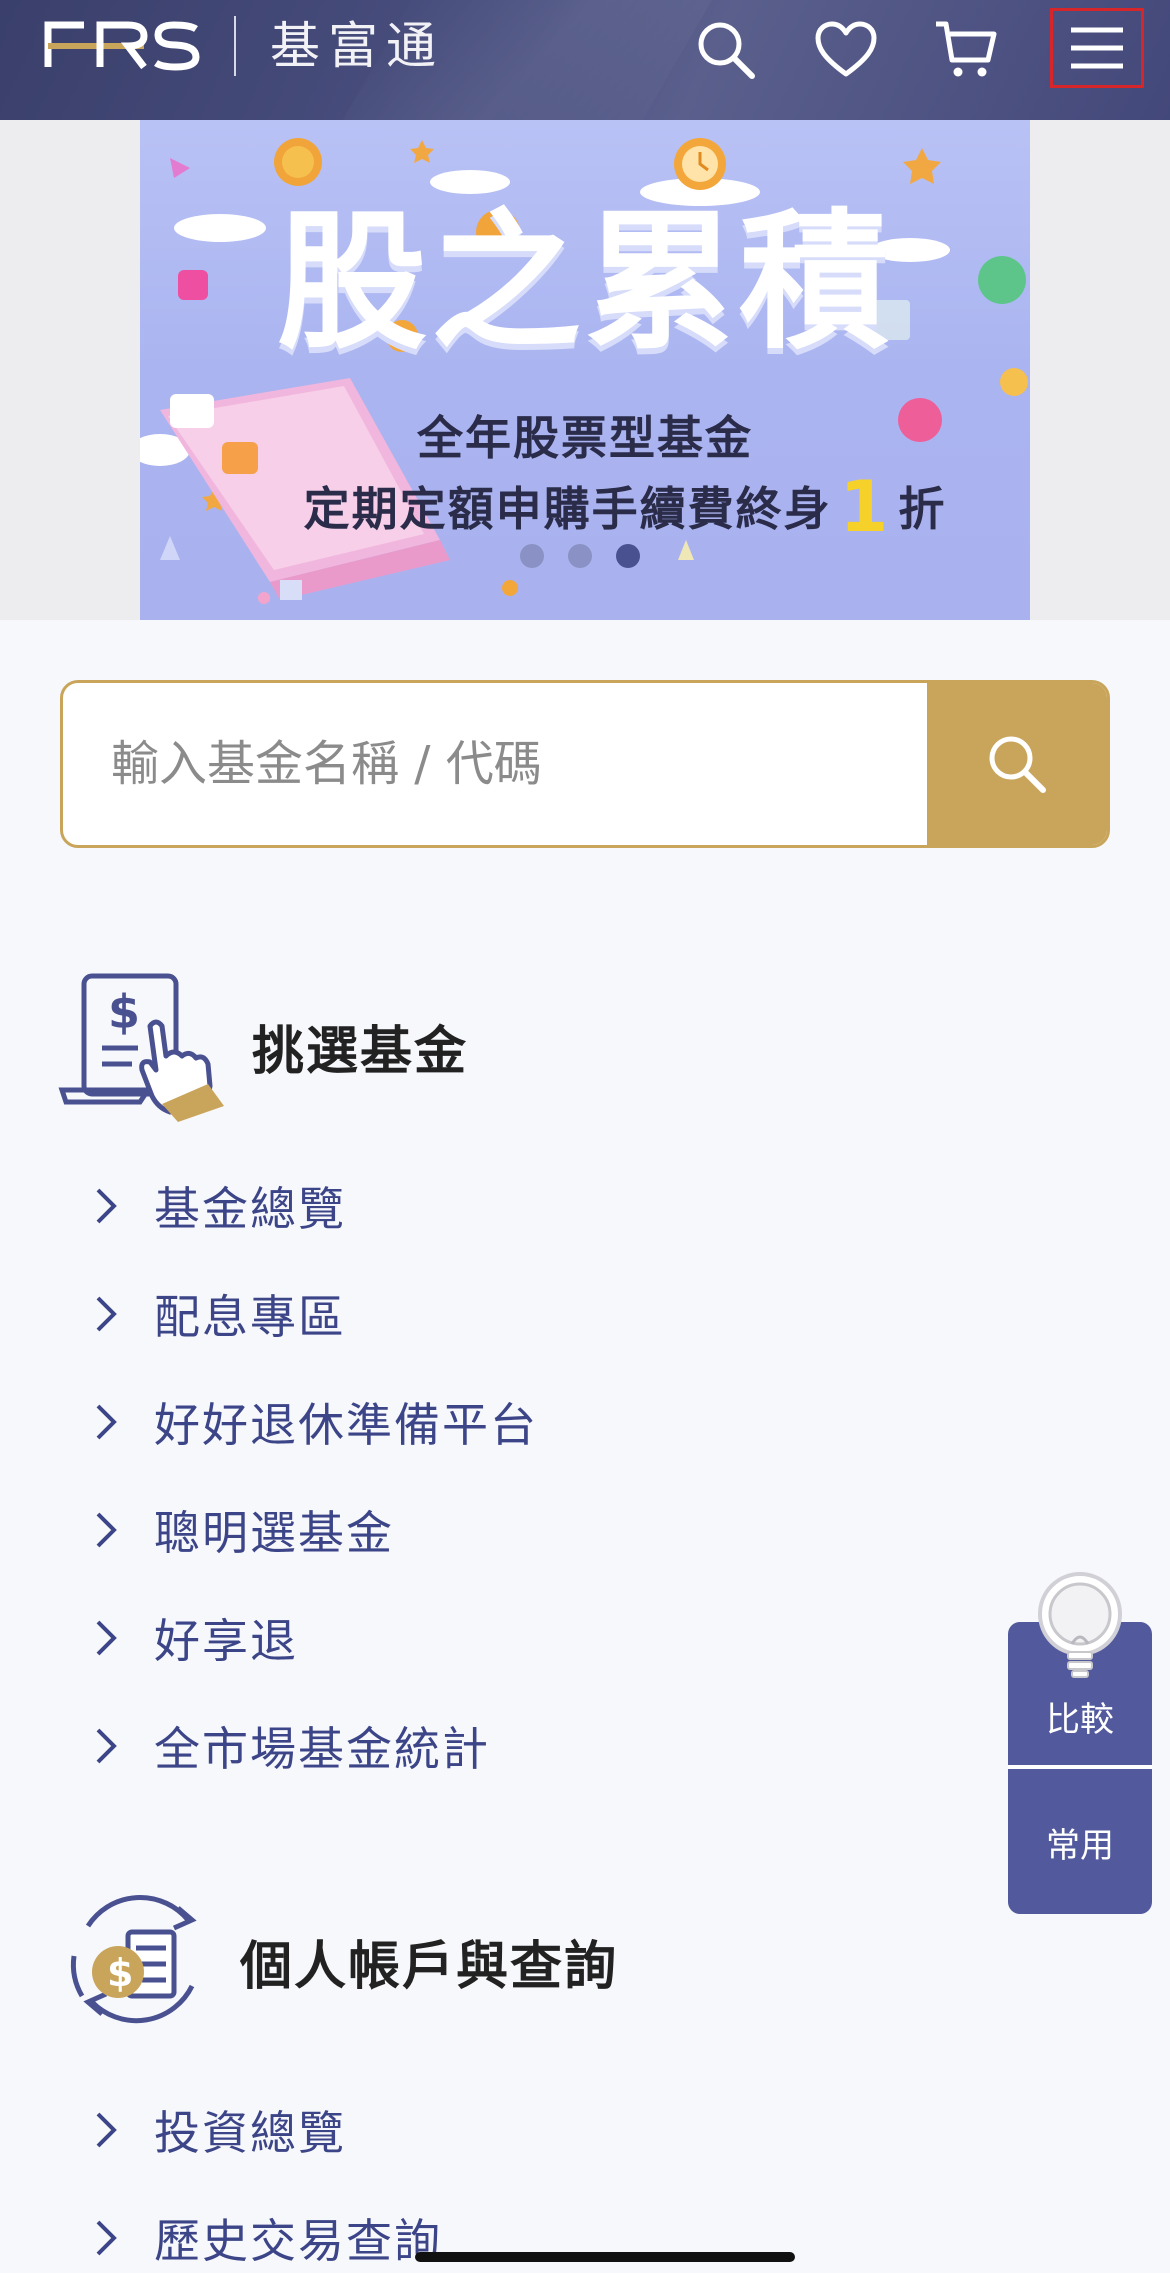 This screenshot has width=1170, height=2273. Describe the element at coordinates (298, 2241) in the screenshot. I see `nav-link-label: 歷史交易查詢` at that location.